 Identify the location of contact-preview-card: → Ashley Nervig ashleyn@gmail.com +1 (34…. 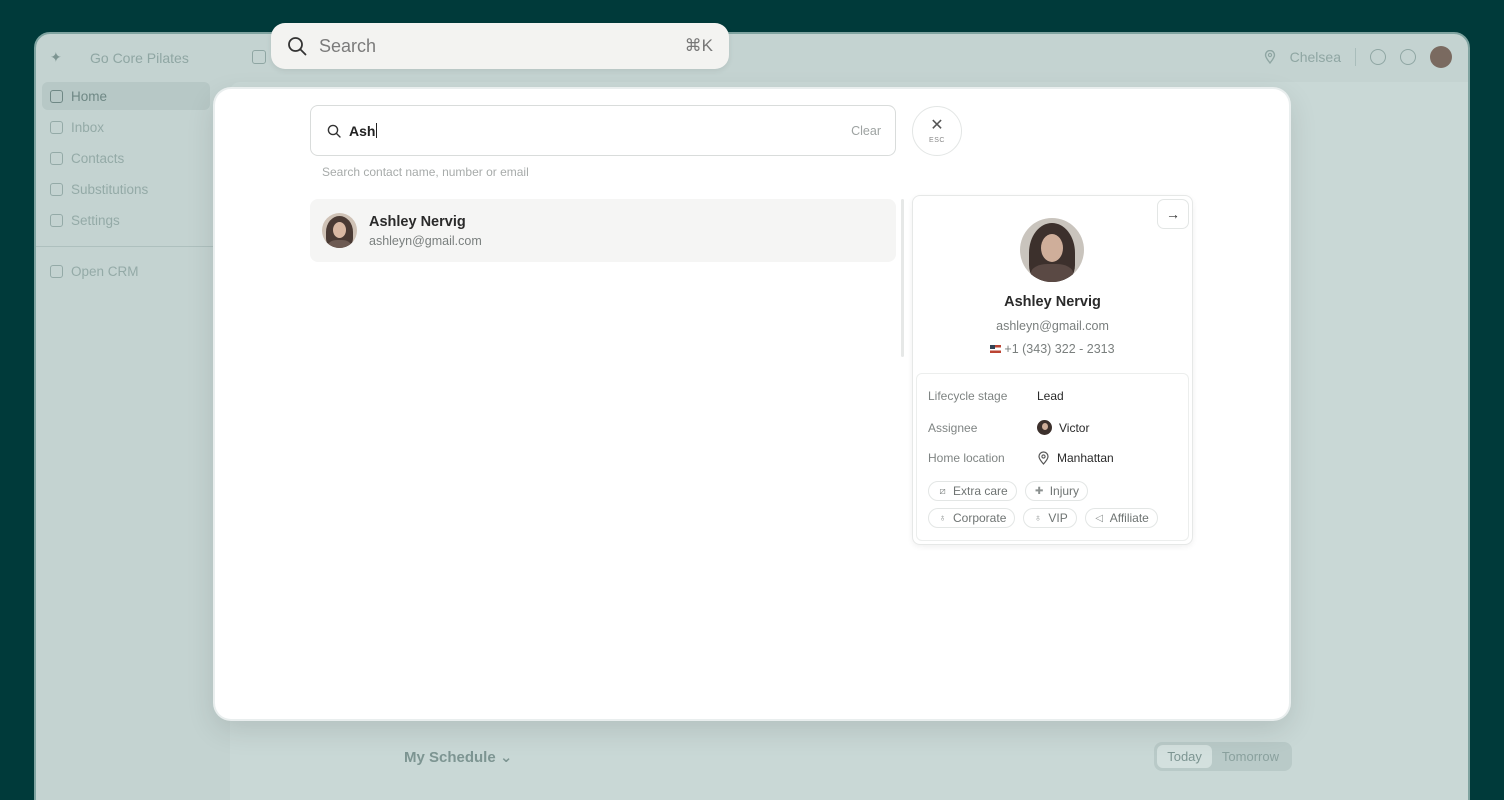
(1052, 370).